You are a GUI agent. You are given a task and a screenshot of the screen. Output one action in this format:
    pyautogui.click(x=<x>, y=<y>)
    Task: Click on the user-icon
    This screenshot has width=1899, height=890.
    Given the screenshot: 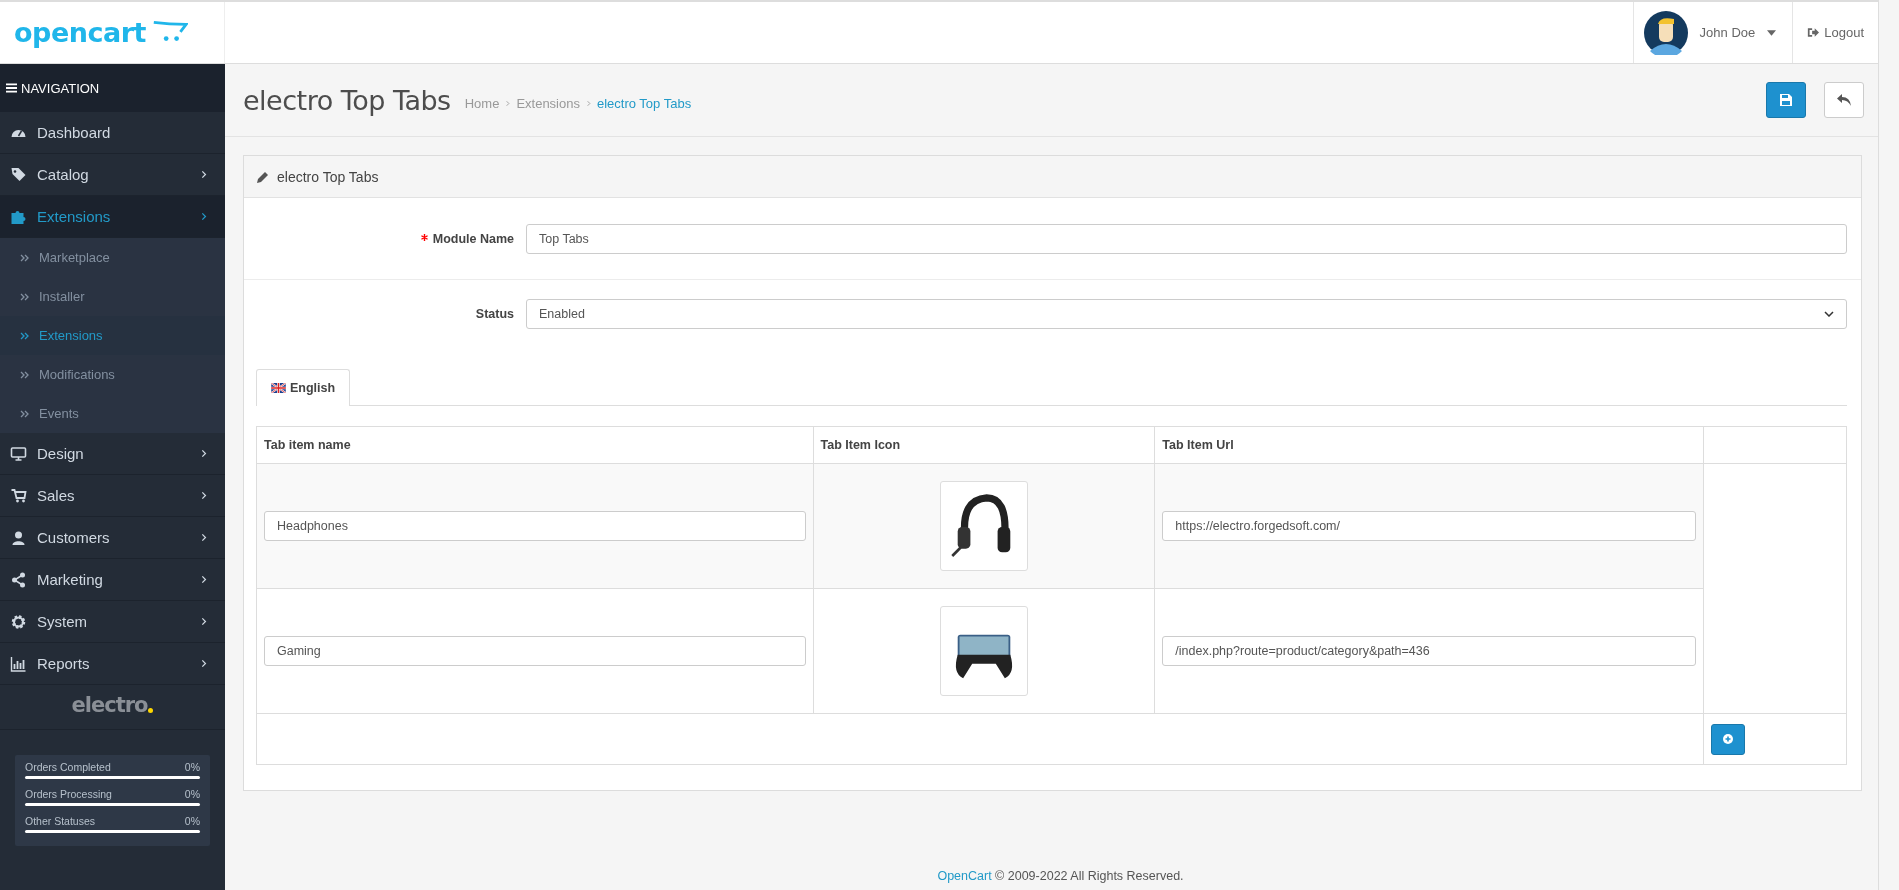 What is the action you would take?
    pyautogui.click(x=18, y=537)
    